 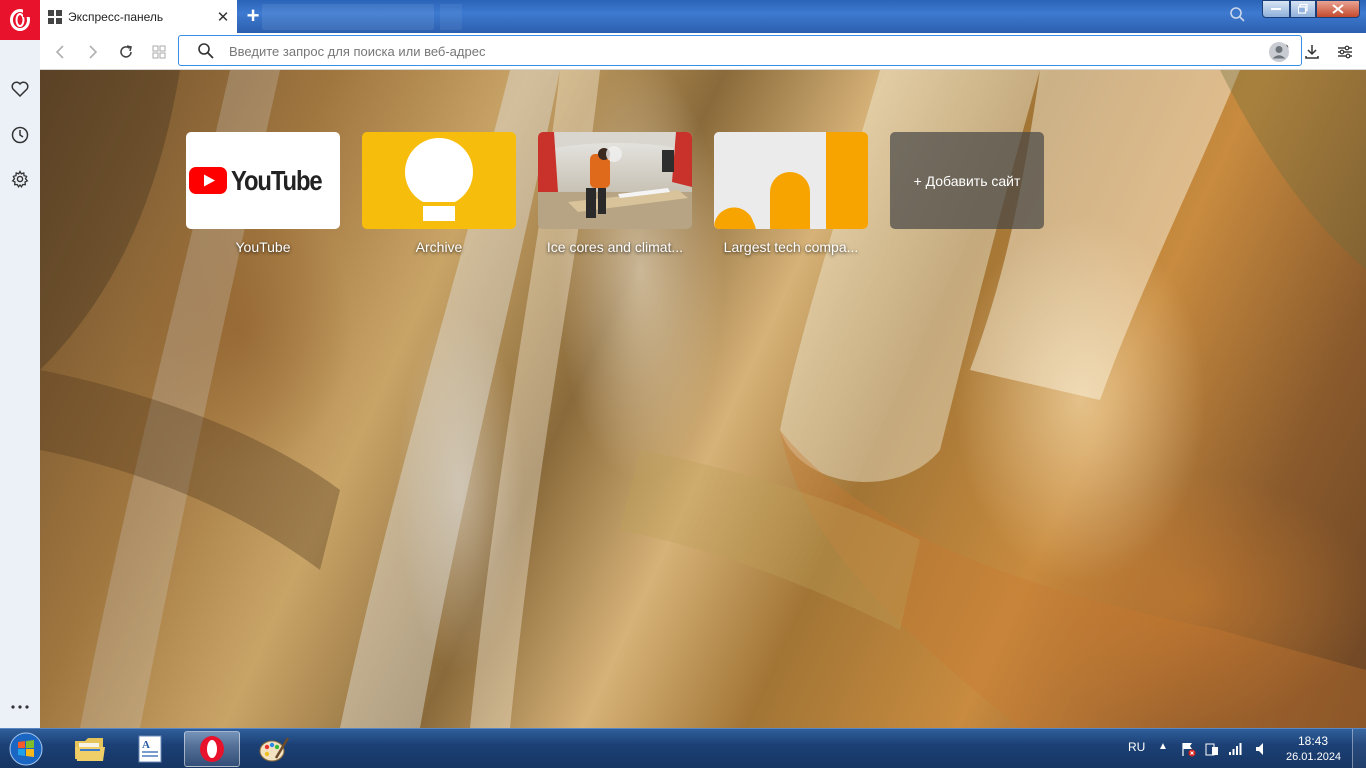 I want to click on taskbar-paint, so click(x=274, y=749).